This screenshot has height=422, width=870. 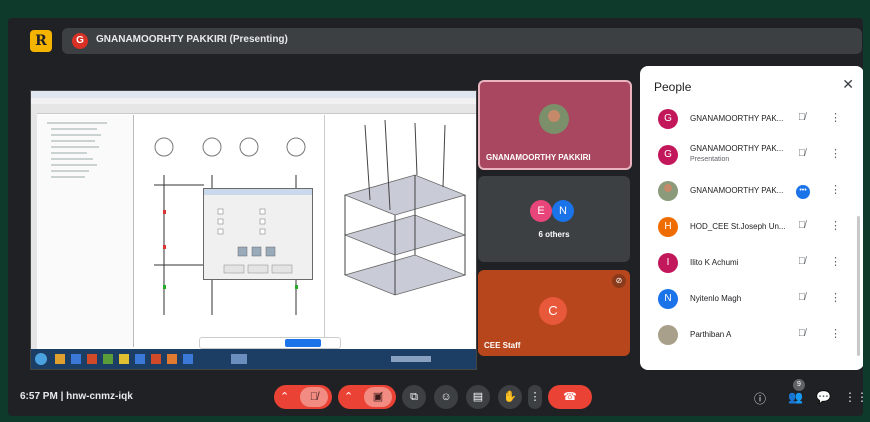 I want to click on 3d-frame-graphic, so click(x=405, y=207).